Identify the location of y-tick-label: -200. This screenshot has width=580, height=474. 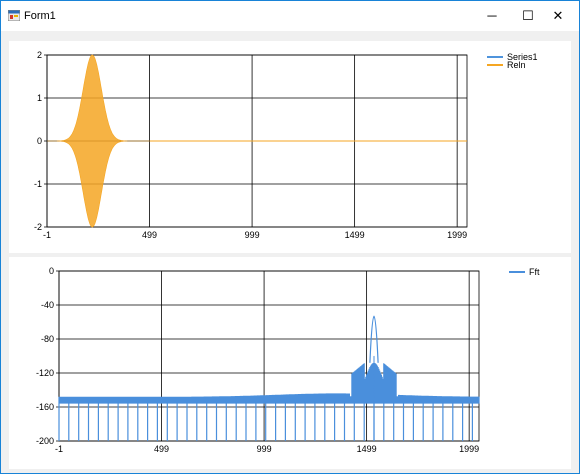
(45, 441).